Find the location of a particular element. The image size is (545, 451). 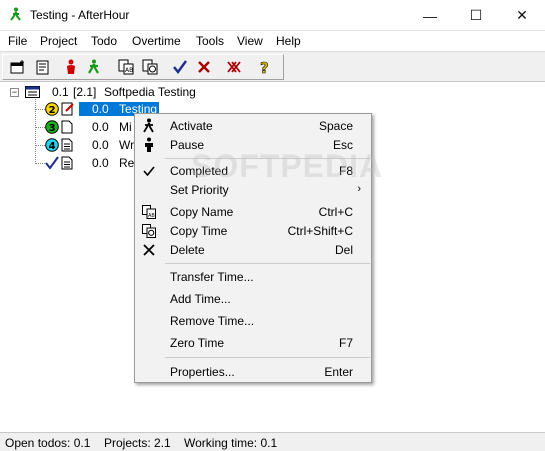

menu-view: View is located at coordinates (250, 41).